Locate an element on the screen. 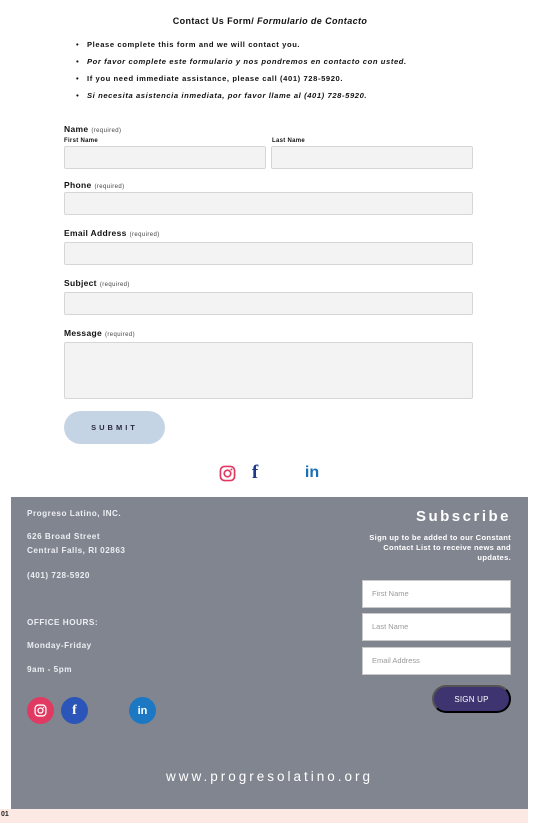 This screenshot has width=558, height=832. org-name: Progreso Latino, INC. is located at coordinates (74, 513).